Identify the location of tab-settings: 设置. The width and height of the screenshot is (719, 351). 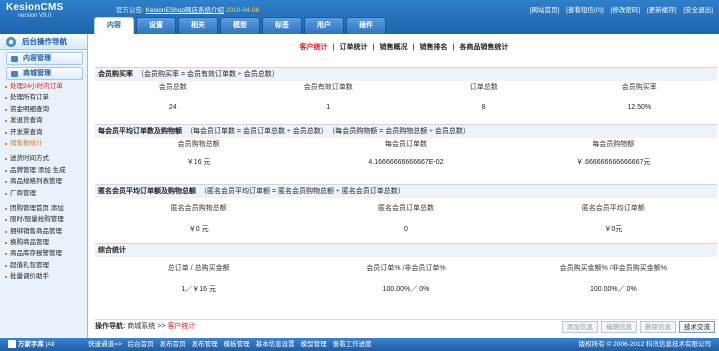
(156, 25).